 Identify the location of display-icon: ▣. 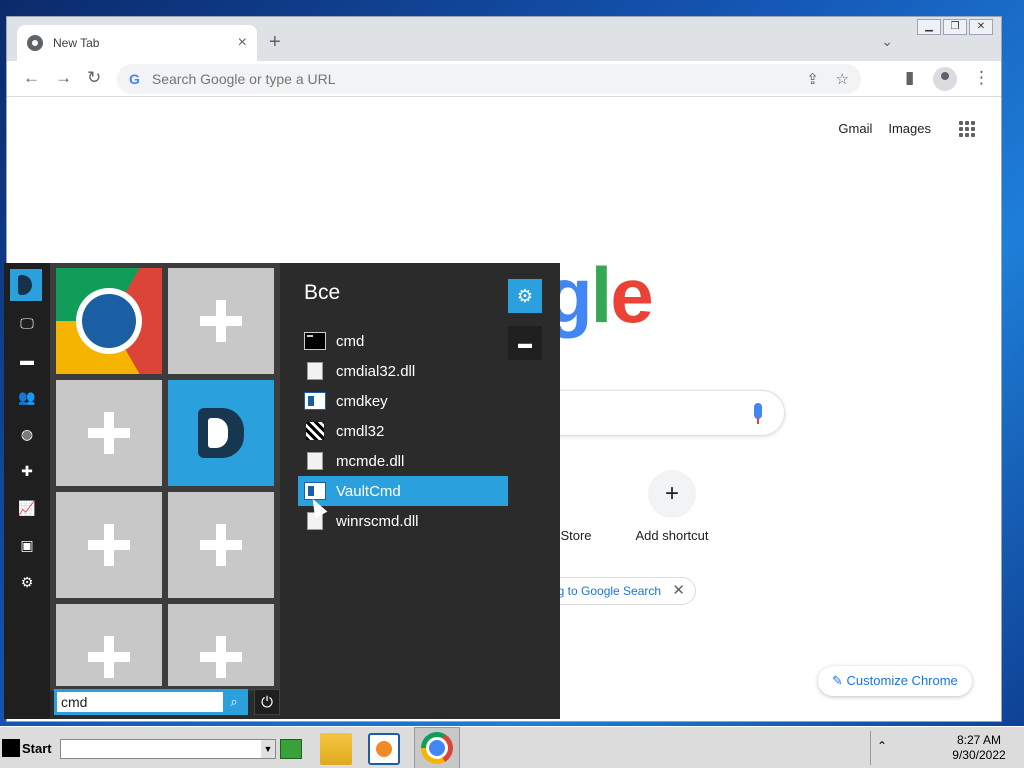
(27, 545).